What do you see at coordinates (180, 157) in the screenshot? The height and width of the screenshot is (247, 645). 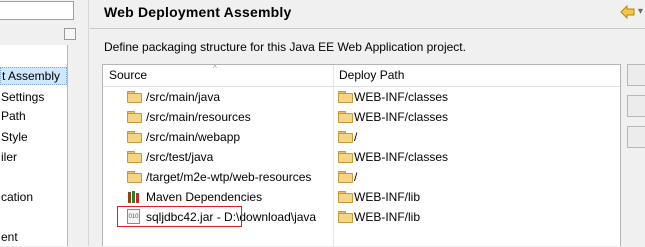 I see `source-cell: /src/test/java` at bounding box center [180, 157].